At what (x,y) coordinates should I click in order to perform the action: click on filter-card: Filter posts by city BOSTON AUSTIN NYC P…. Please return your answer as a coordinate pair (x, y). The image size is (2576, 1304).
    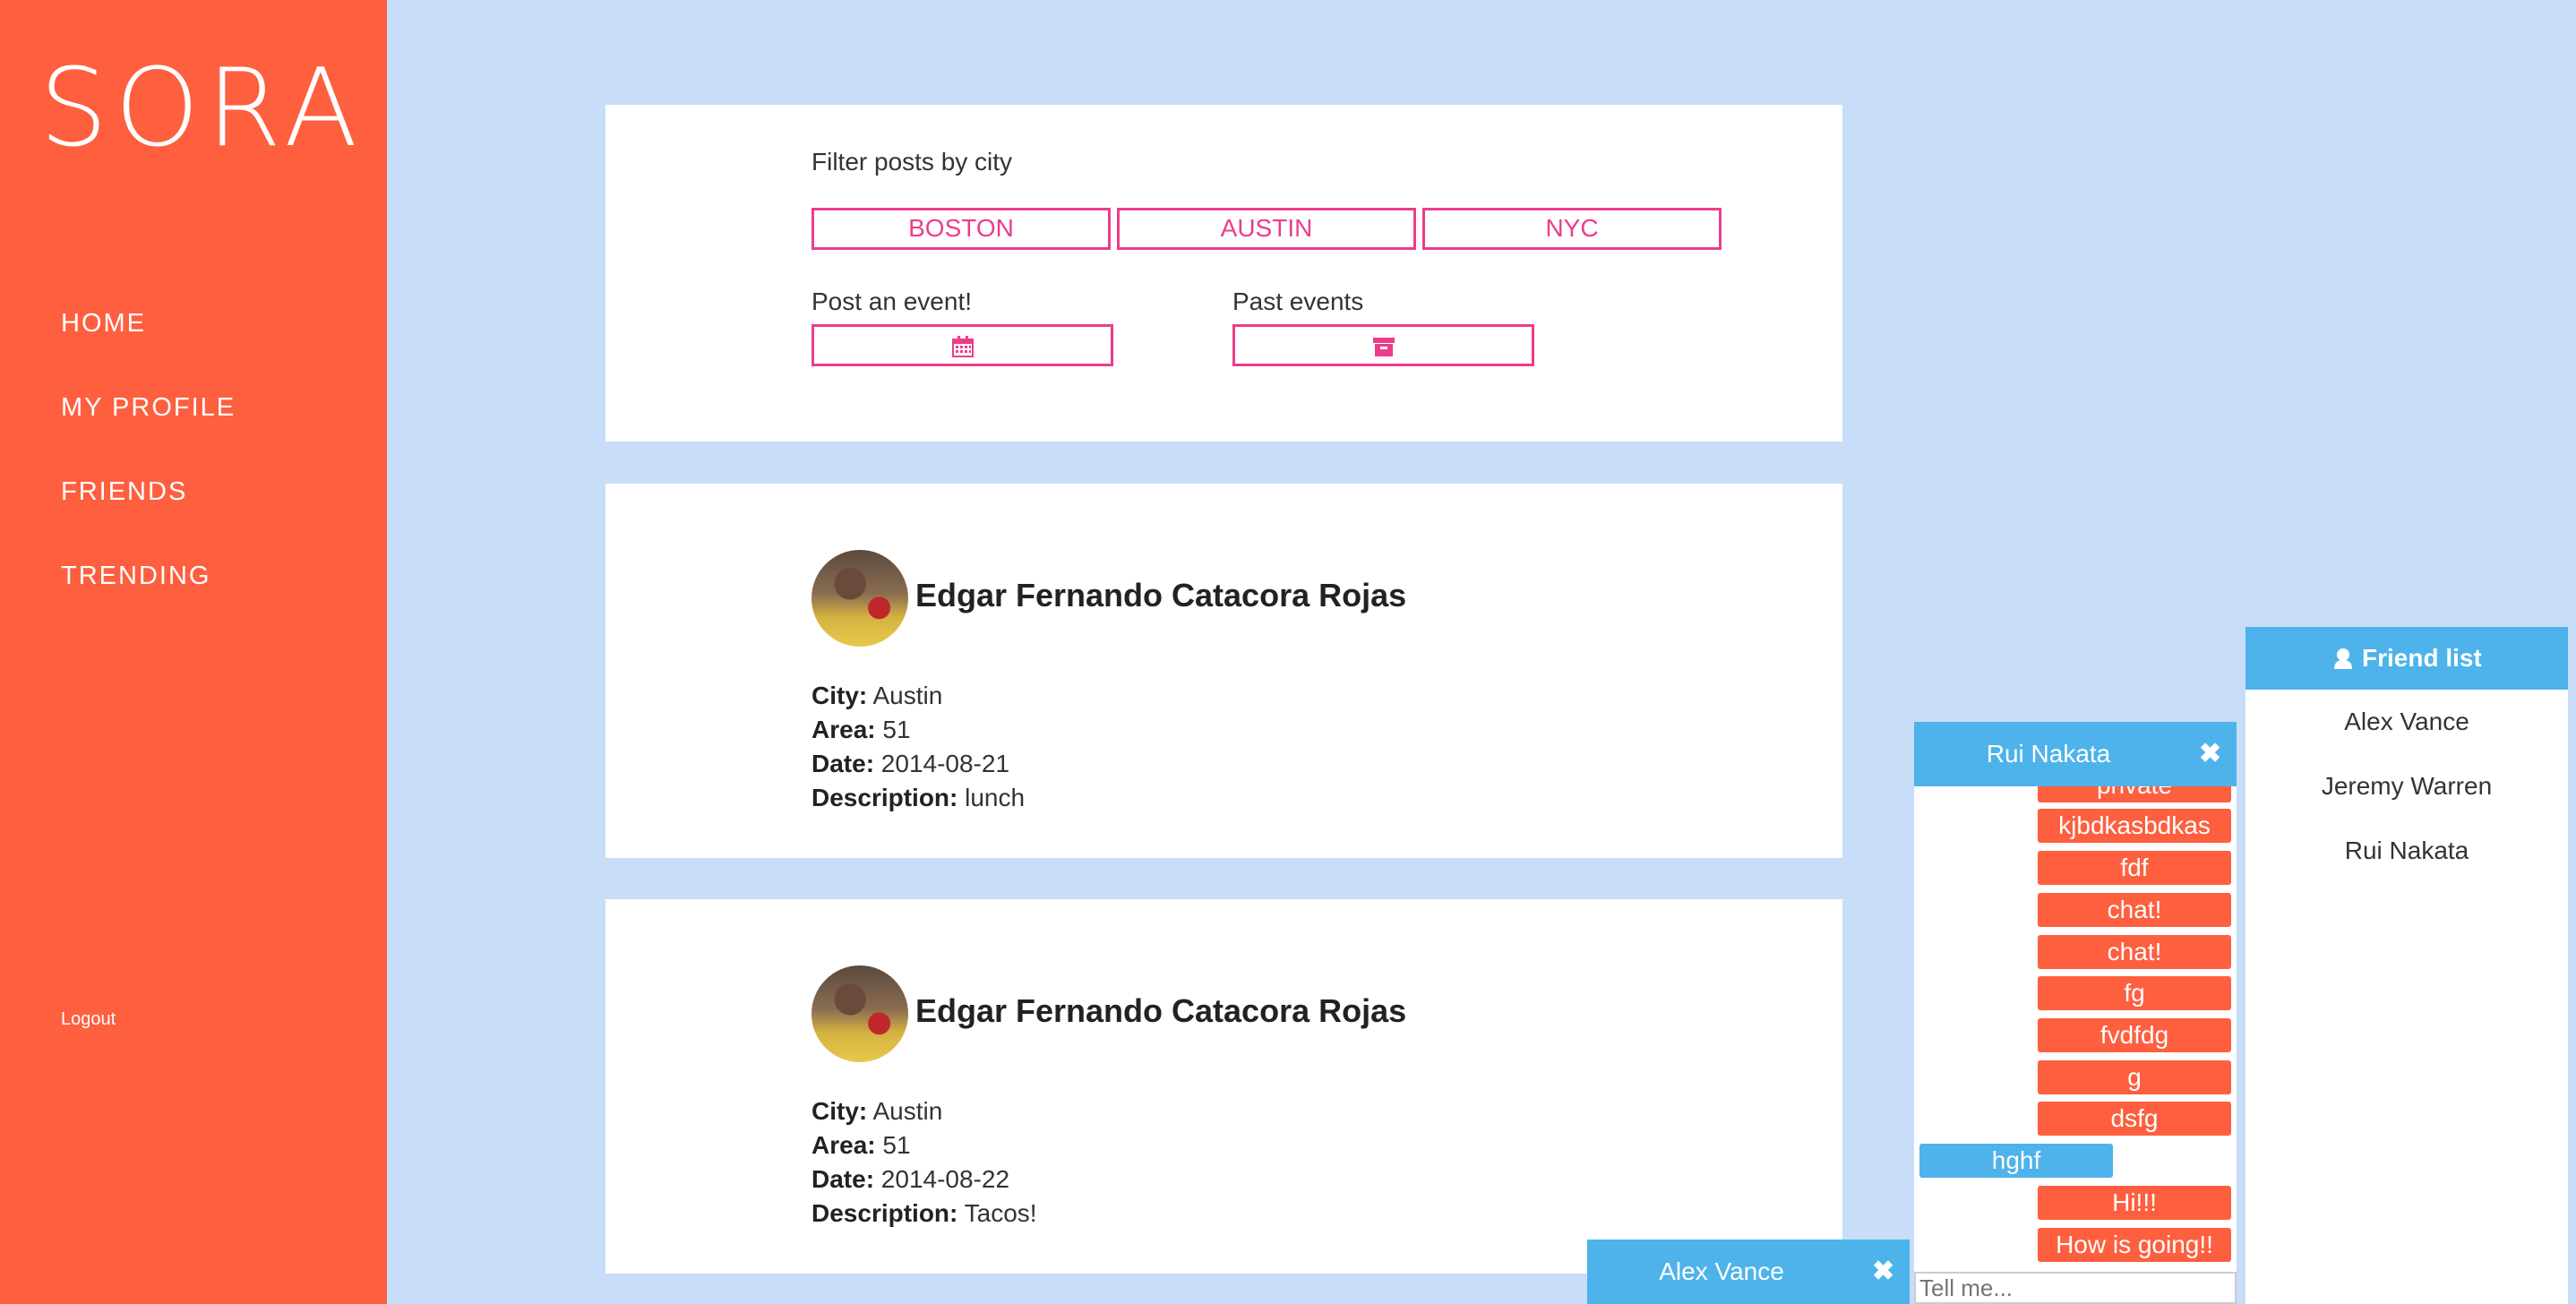
    Looking at the image, I should click on (1223, 273).